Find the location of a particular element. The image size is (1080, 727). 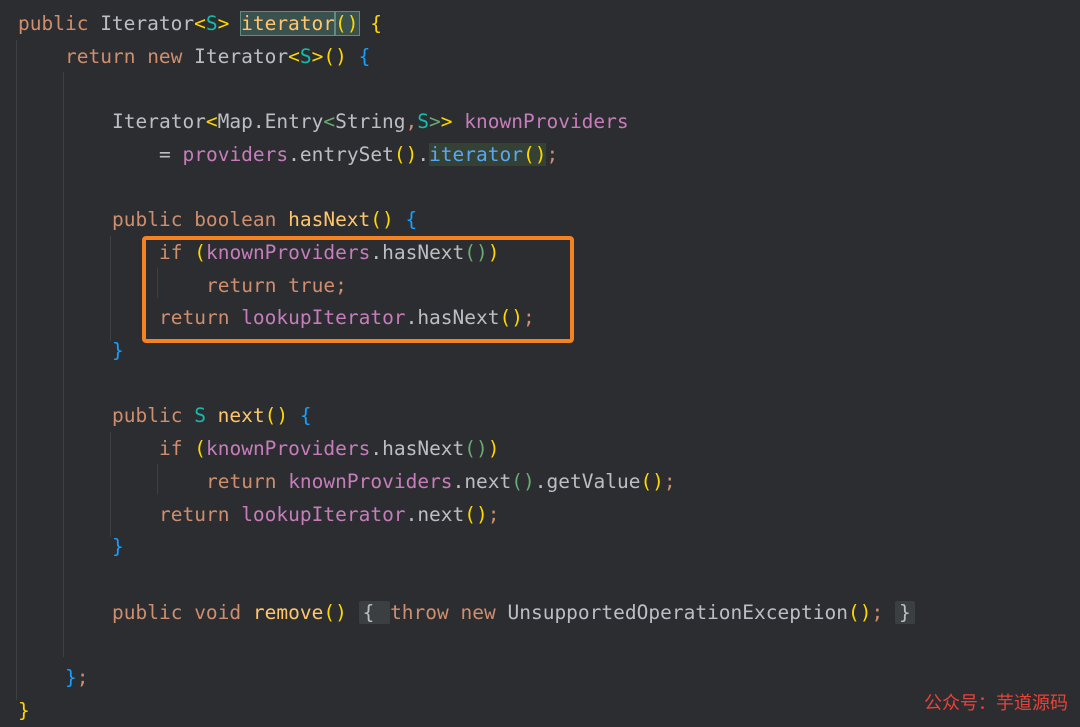

code-token: remove is located at coordinates (288, 612).